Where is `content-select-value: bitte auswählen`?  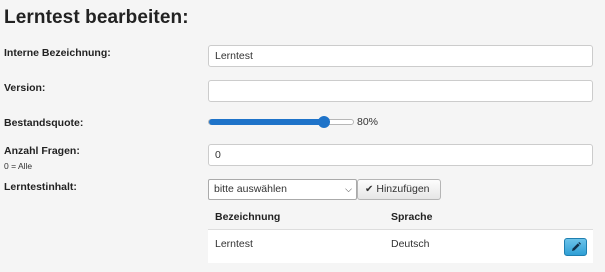 content-select-value: bitte auswählen is located at coordinates (250, 189).